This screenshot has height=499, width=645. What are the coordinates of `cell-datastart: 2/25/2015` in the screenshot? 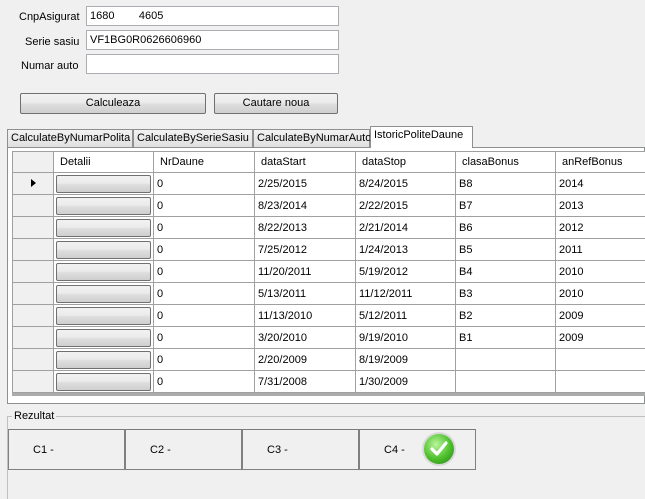 It's located at (305, 183).